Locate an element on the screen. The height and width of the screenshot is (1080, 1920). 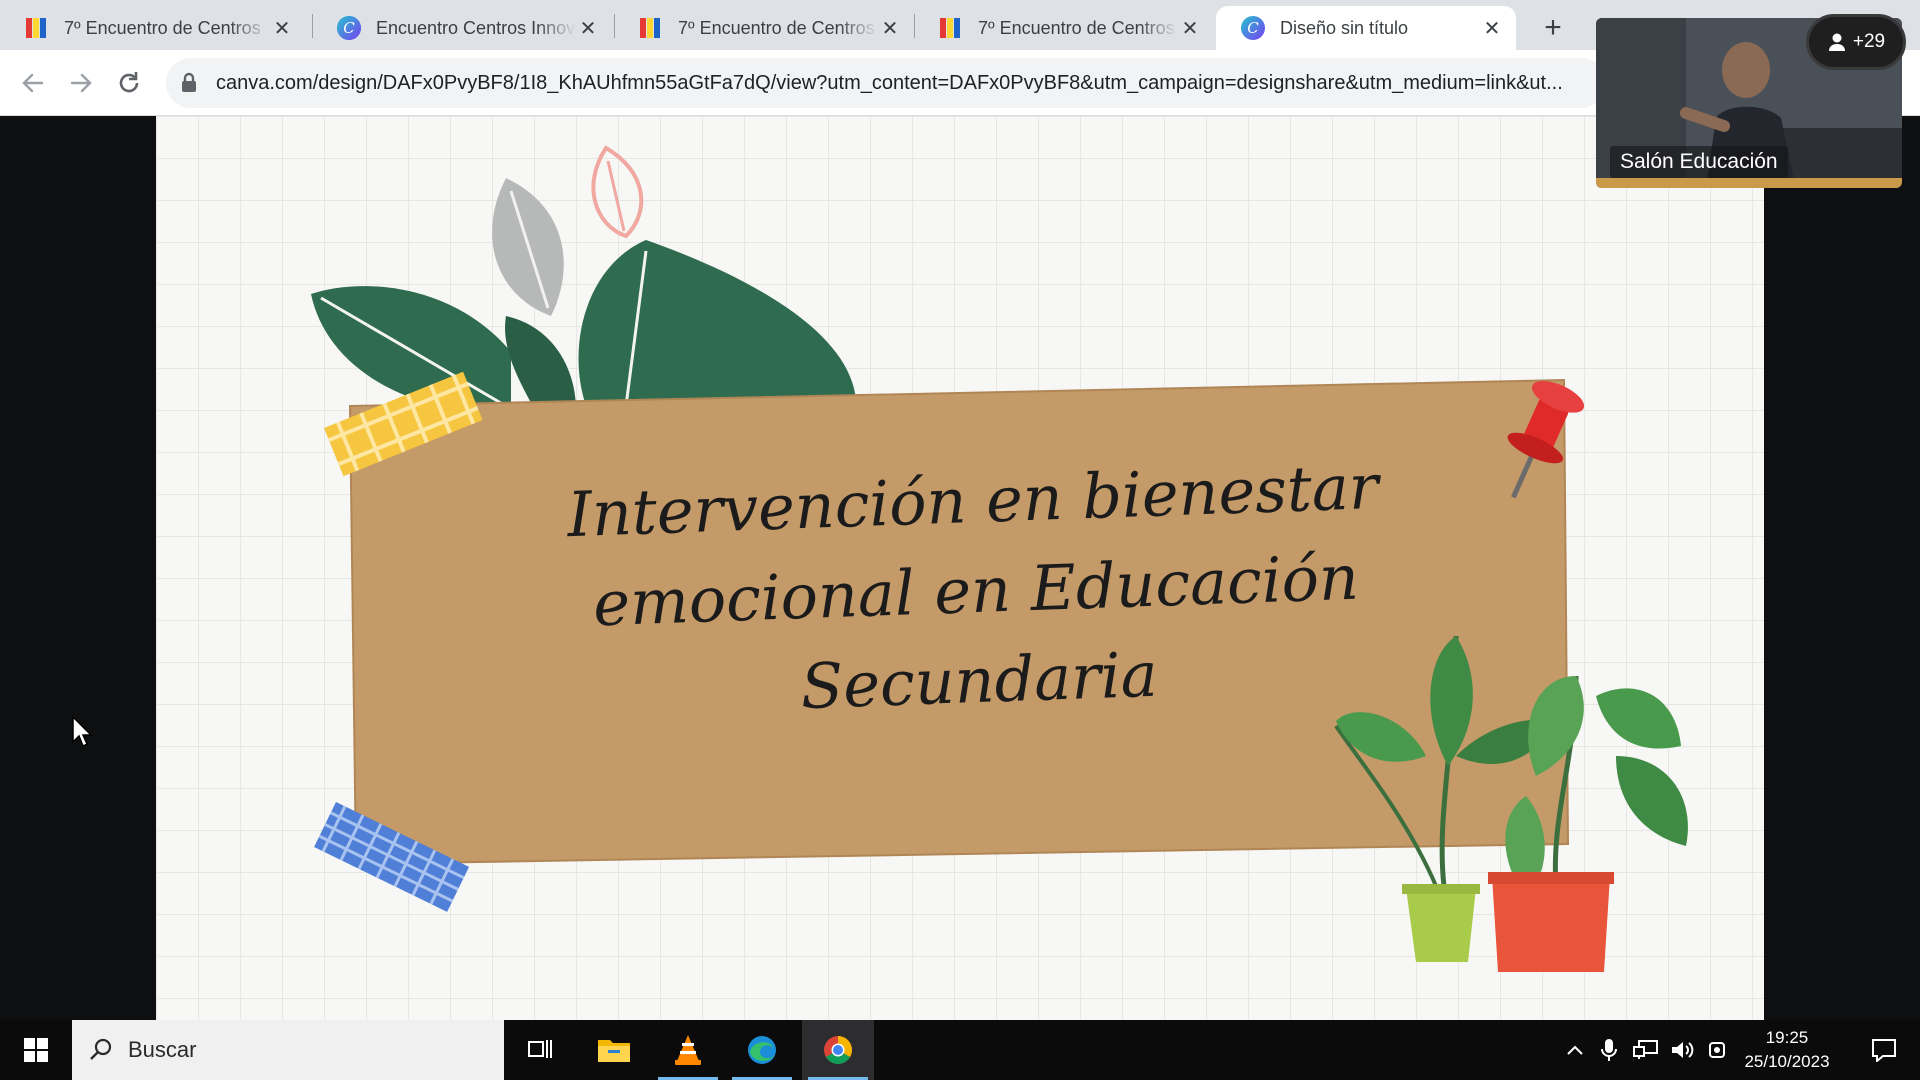
forward-button is located at coordinates (81, 83).